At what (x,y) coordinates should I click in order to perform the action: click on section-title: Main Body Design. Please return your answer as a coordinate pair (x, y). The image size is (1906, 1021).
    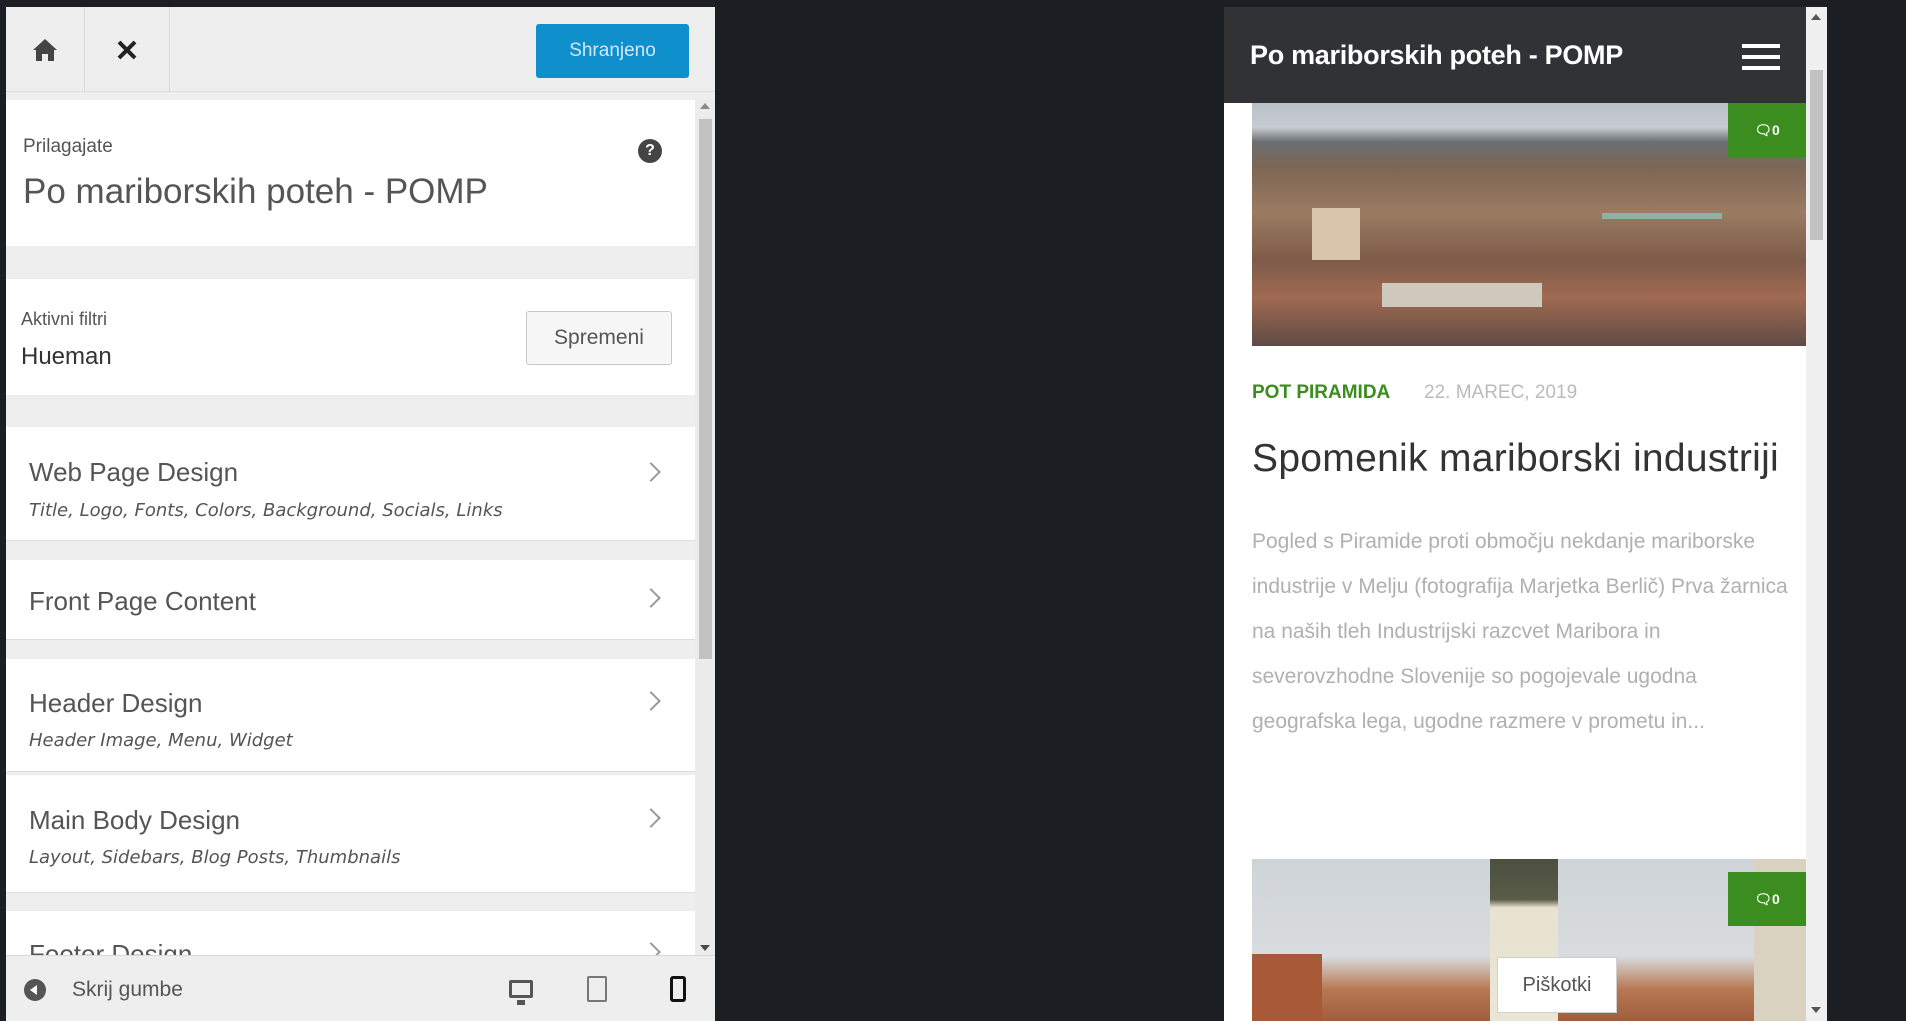
    Looking at the image, I should click on (134, 820).